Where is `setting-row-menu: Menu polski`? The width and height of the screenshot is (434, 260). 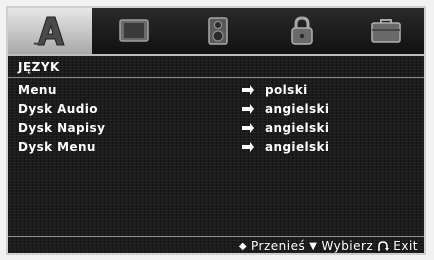
setting-row-menu: Menu polski is located at coordinates (218, 92).